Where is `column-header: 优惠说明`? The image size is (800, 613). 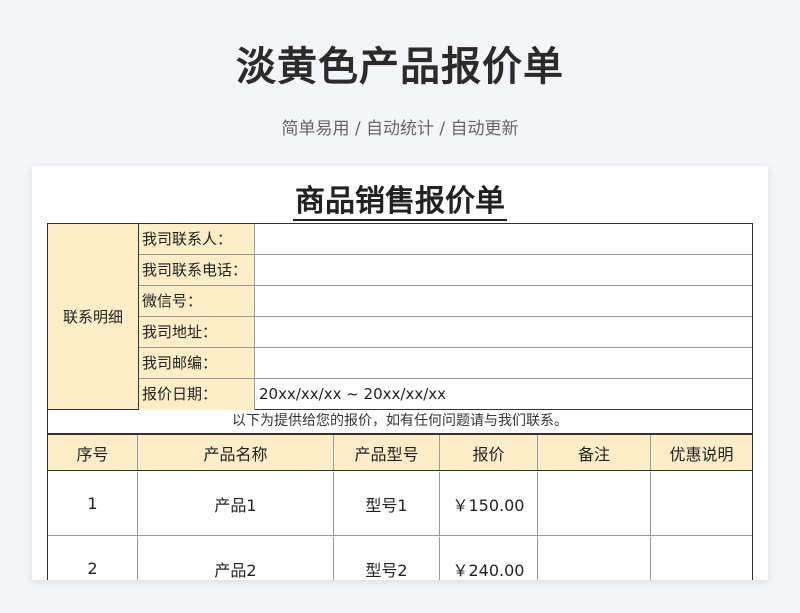
column-header: 优惠说明 is located at coordinates (701, 454).